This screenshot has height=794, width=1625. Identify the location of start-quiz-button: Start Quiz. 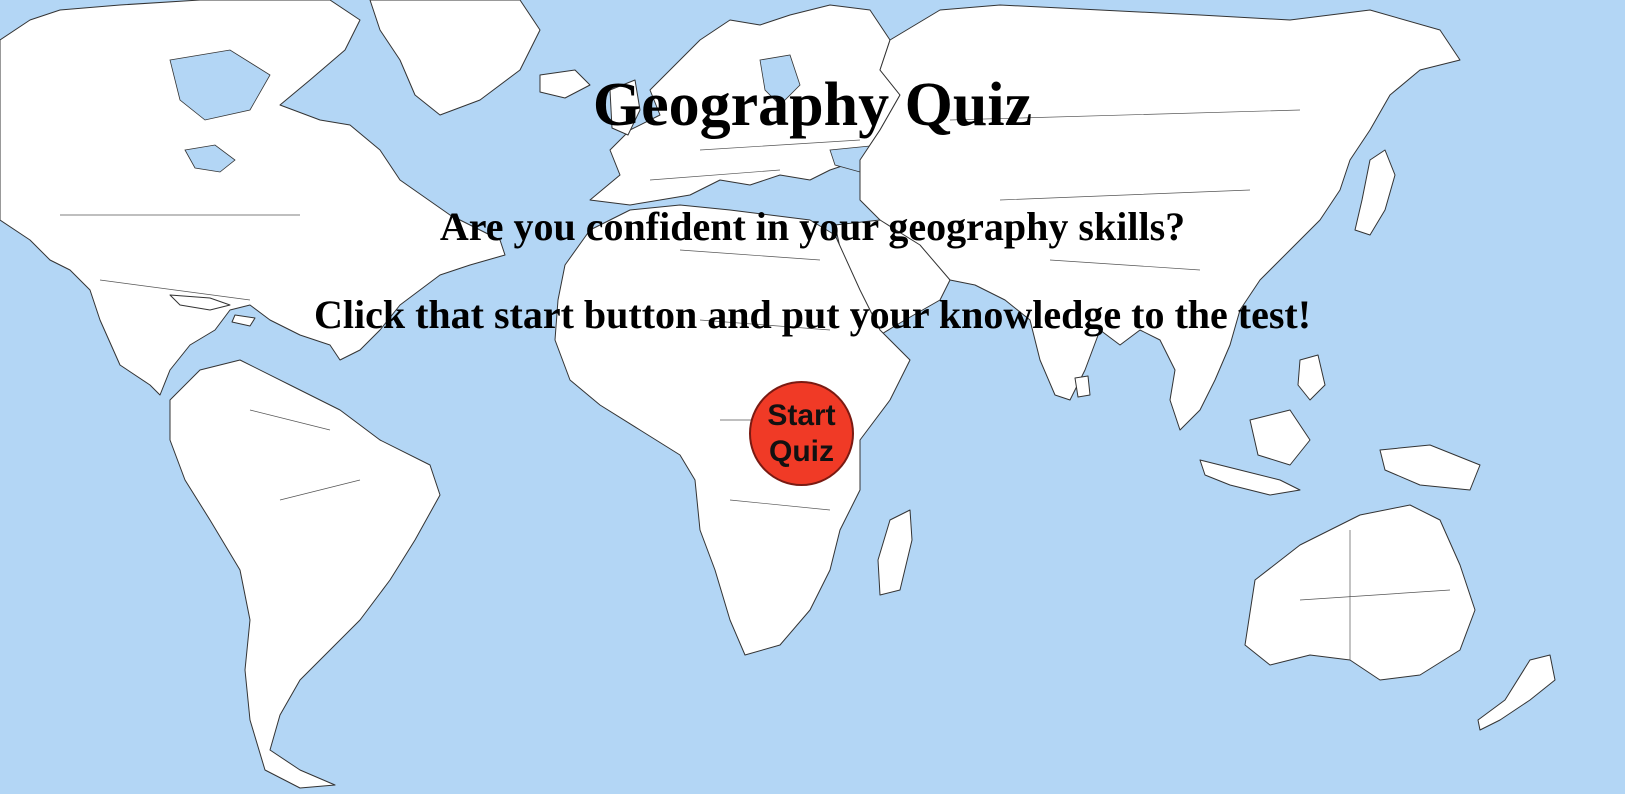
(801, 433).